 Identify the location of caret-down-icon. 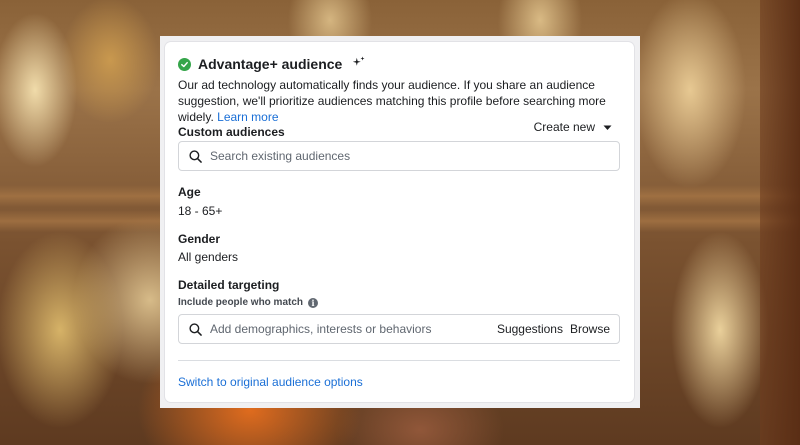
(607, 127).